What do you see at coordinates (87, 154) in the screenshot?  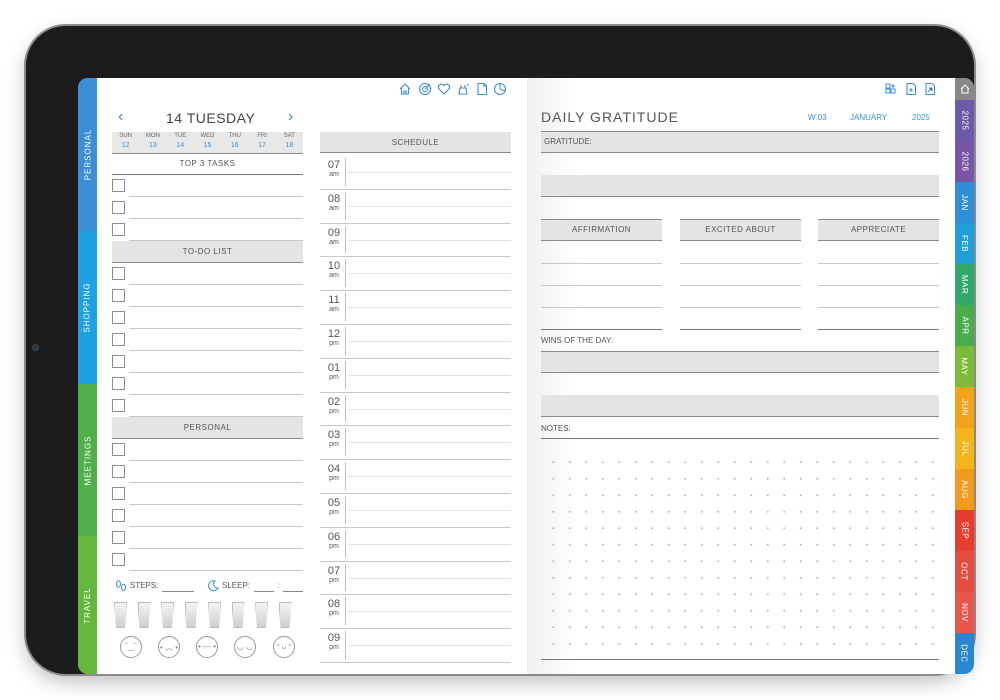 I see `tab-personal: PERSONAL` at bounding box center [87, 154].